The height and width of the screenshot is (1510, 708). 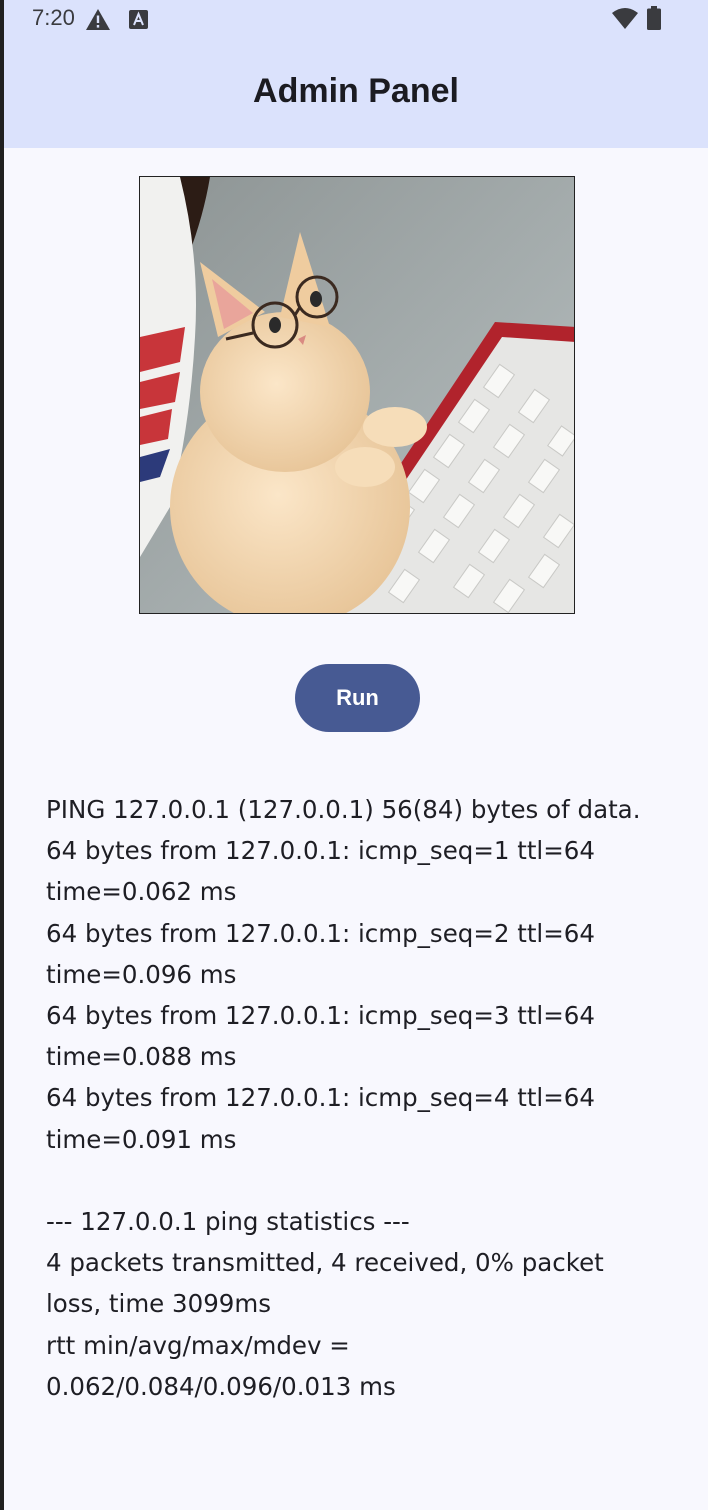 What do you see at coordinates (625, 18) in the screenshot?
I see `wifi-icon` at bounding box center [625, 18].